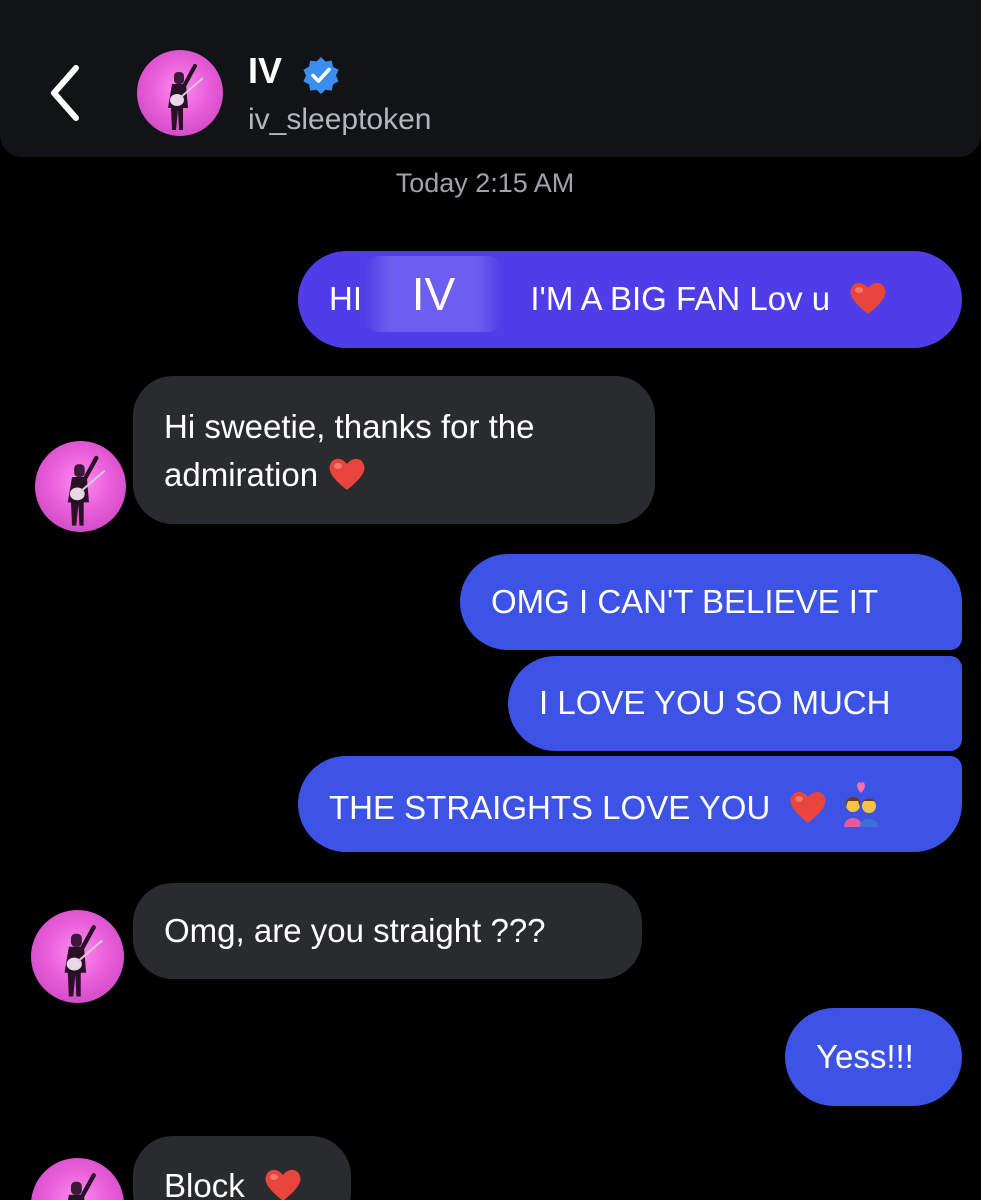  Describe the element at coordinates (349, 426) in the screenshot. I see `message-text-line: Hi sweetie, thanks for the` at that location.